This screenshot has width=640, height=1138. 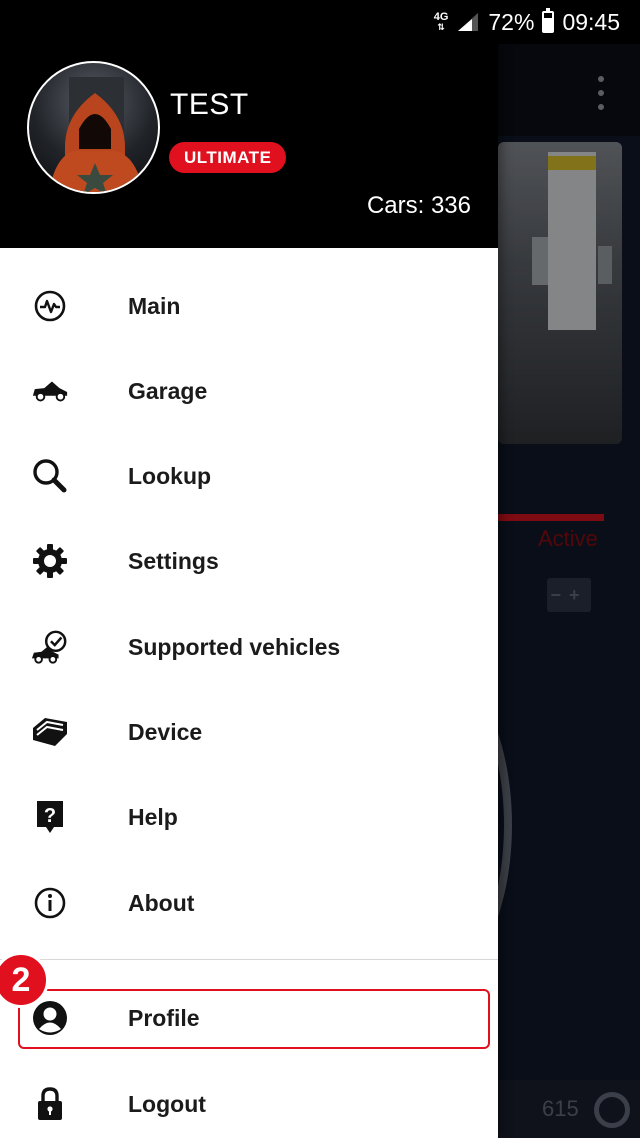 I want to click on menu-item-logout: Logout, so click(x=249, y=1101).